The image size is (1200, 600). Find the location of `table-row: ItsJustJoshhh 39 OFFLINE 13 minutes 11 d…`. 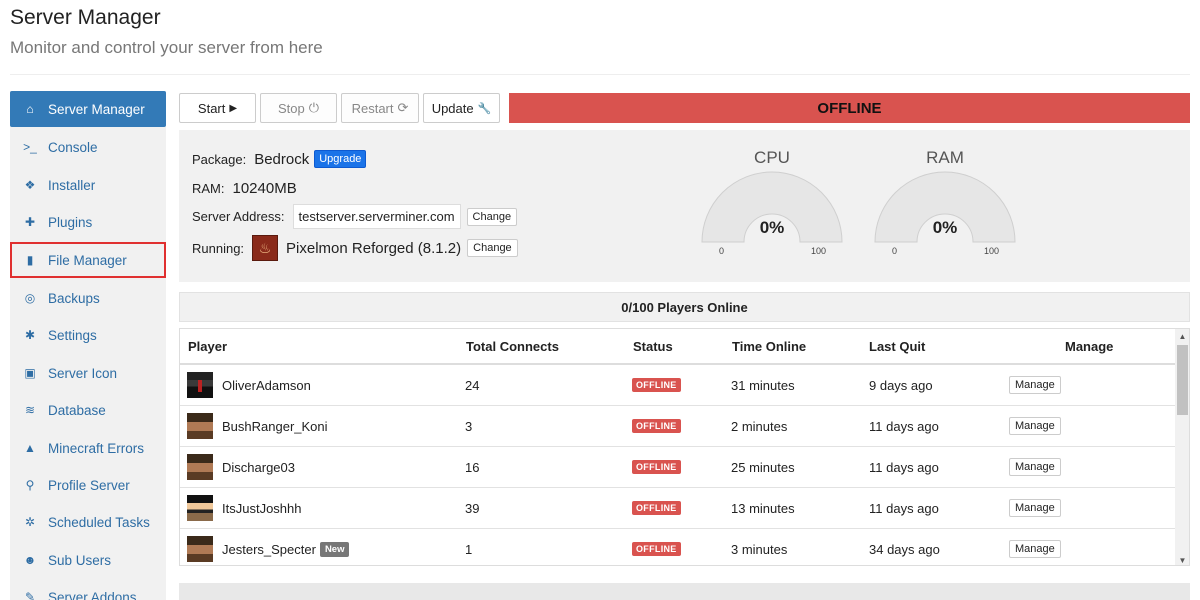

table-row: ItsJustJoshhh 39 OFFLINE 13 minutes 11 d… is located at coordinates (677, 508).